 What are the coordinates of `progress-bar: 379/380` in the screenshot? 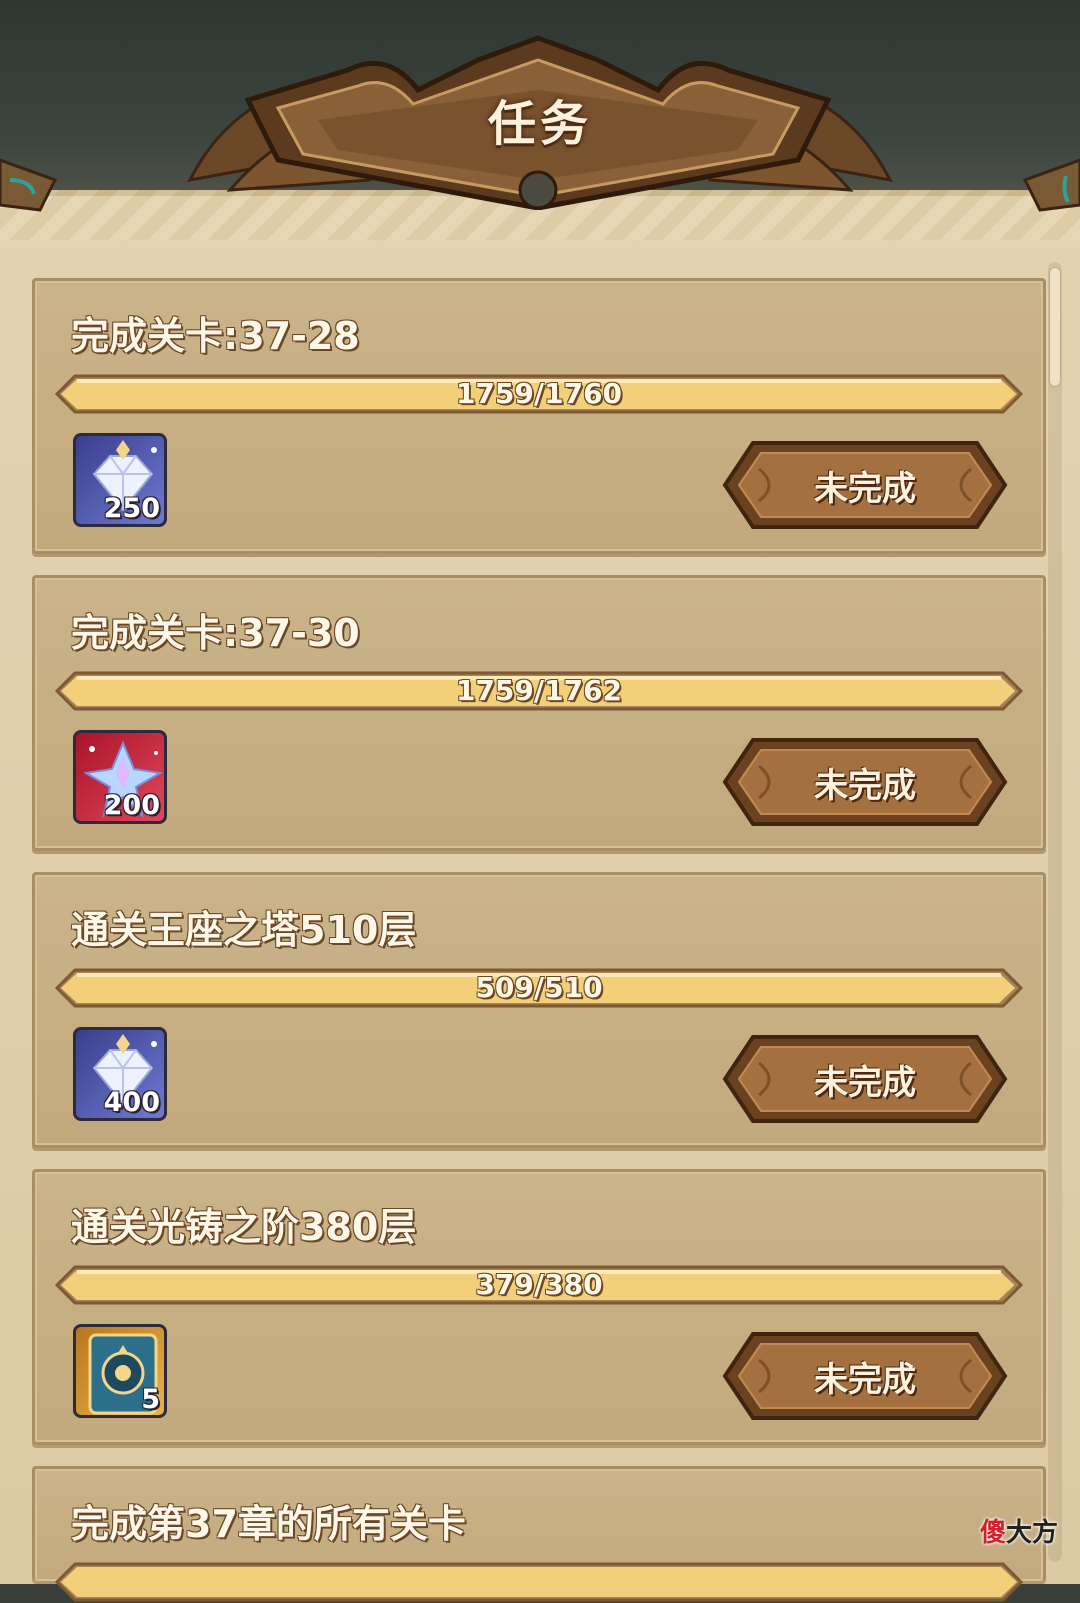 It's located at (539, 1285).